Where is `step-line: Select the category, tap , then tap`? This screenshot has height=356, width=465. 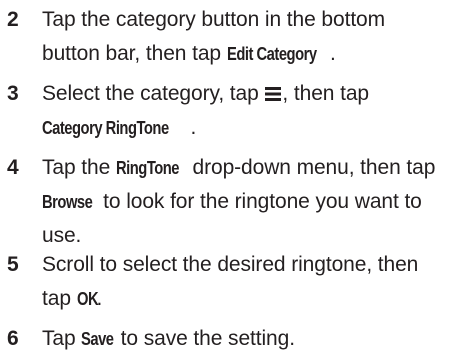
step-line: Select the category, tap , then tap is located at coordinates (251, 94).